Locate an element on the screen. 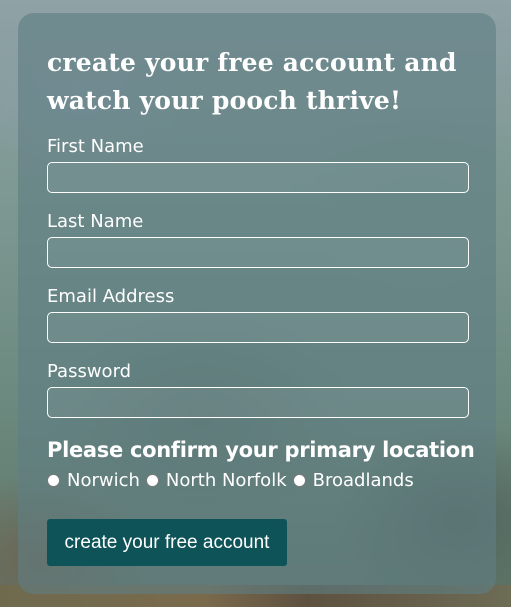  first-name-label: First Name is located at coordinates (95, 146).